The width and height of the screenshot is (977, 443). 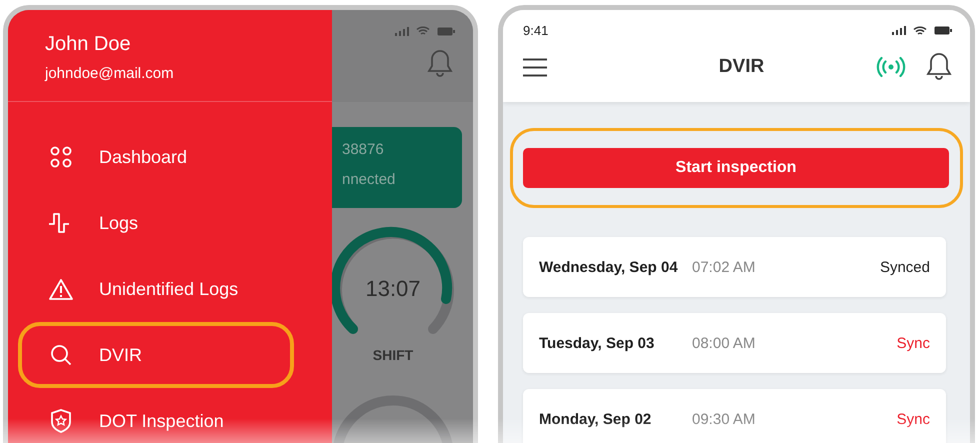 What do you see at coordinates (88, 44) in the screenshot?
I see `user-name: John Doe` at bounding box center [88, 44].